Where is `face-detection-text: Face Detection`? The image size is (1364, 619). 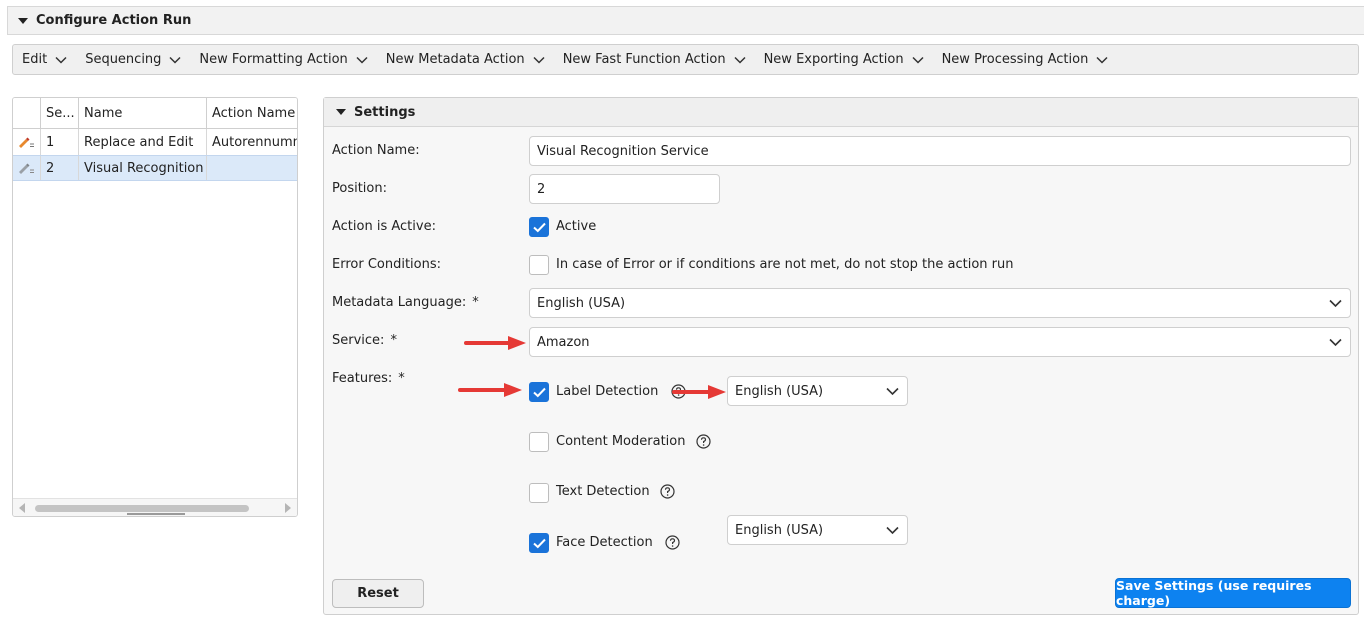
face-detection-text: Face Detection is located at coordinates (604, 542).